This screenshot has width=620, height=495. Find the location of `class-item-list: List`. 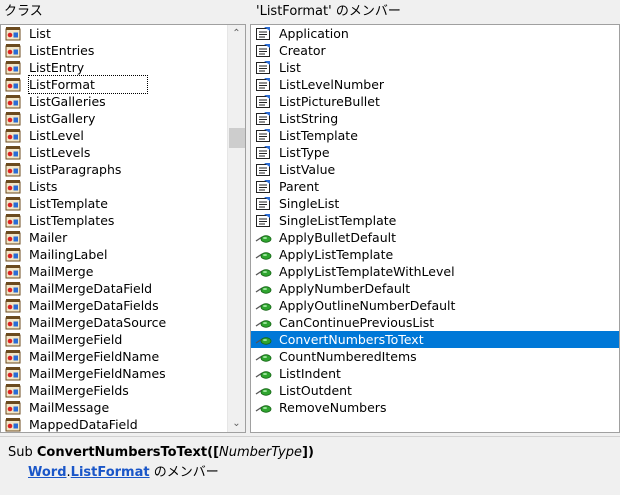

class-item-list: List is located at coordinates (123, 33).